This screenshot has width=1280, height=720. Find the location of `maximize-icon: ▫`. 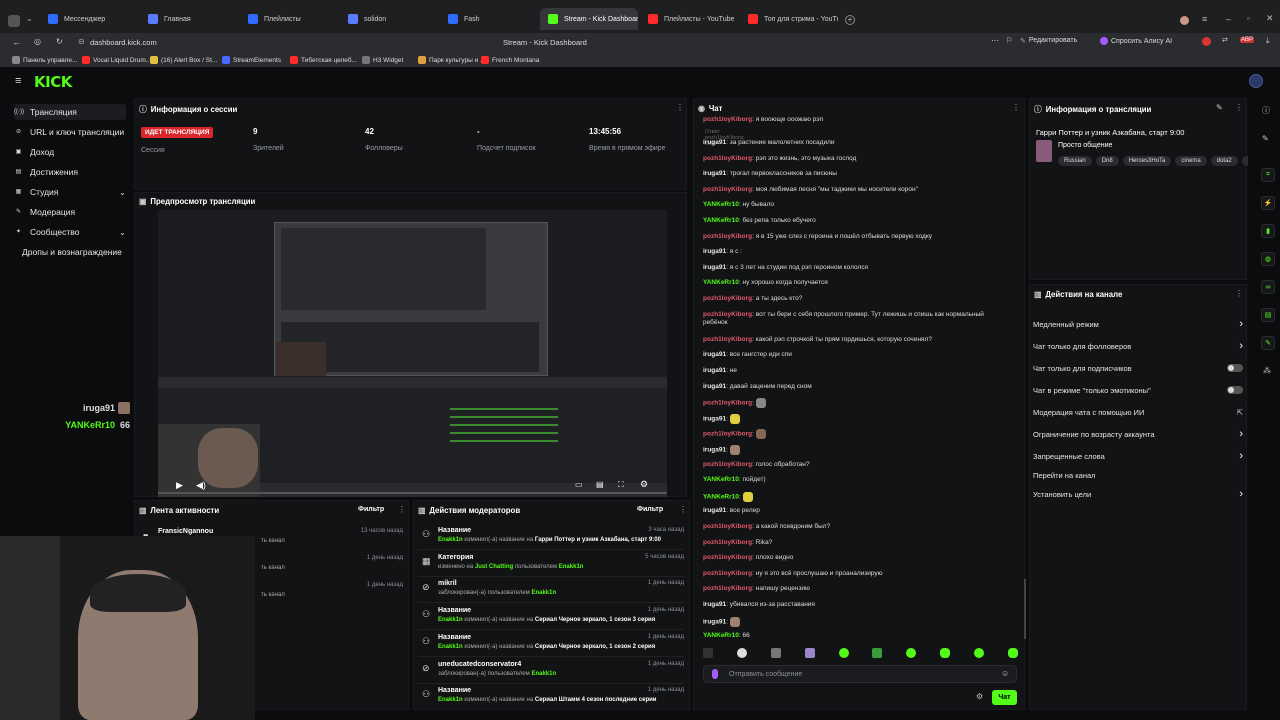

maximize-icon: ▫ is located at coordinates (1248, 18).